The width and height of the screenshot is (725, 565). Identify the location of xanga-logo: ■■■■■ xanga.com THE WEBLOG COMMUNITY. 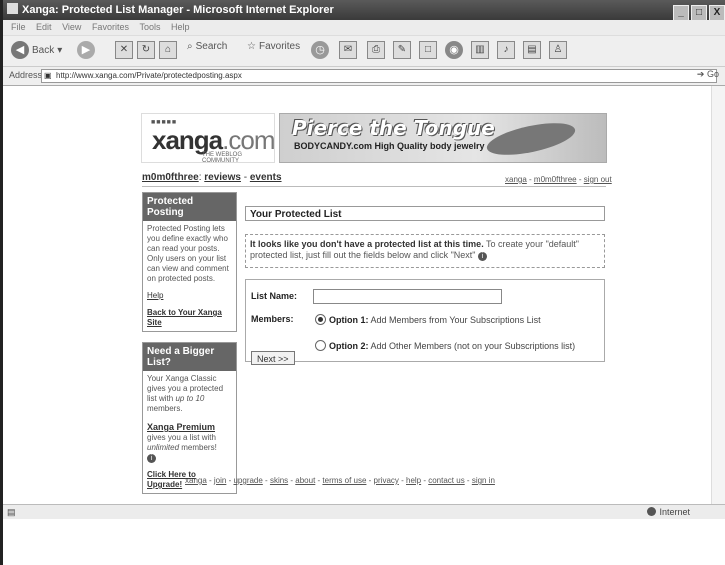
(208, 138).